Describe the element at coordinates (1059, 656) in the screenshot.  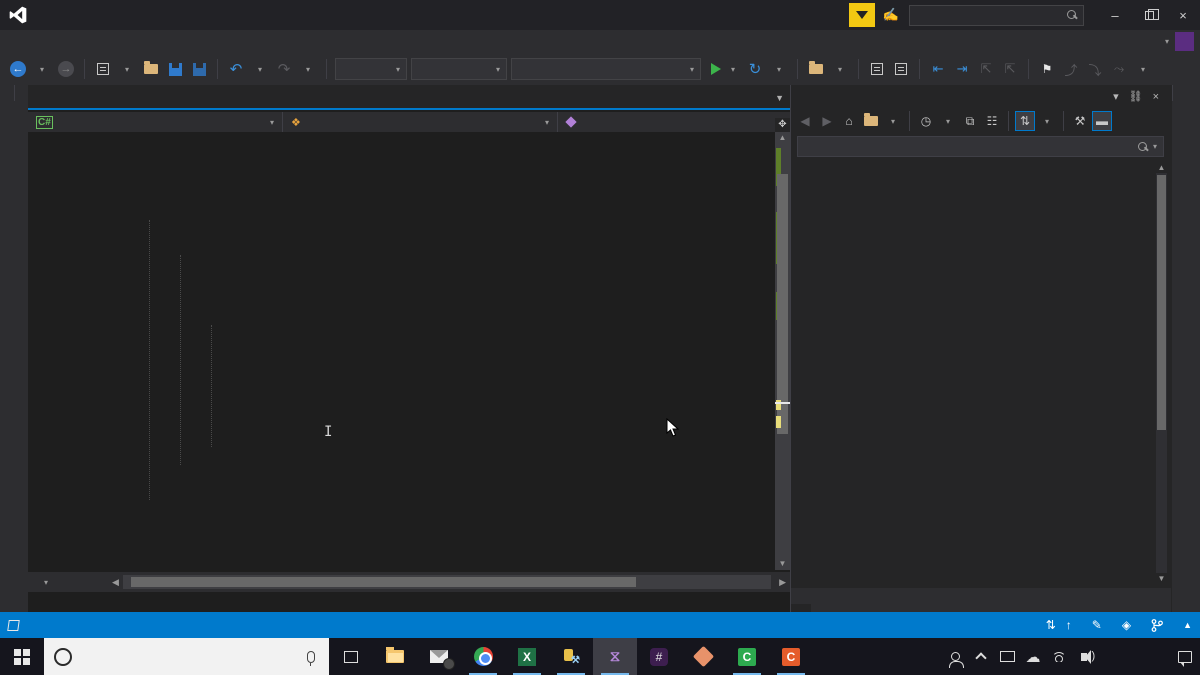
I see `wifi-icon` at that location.